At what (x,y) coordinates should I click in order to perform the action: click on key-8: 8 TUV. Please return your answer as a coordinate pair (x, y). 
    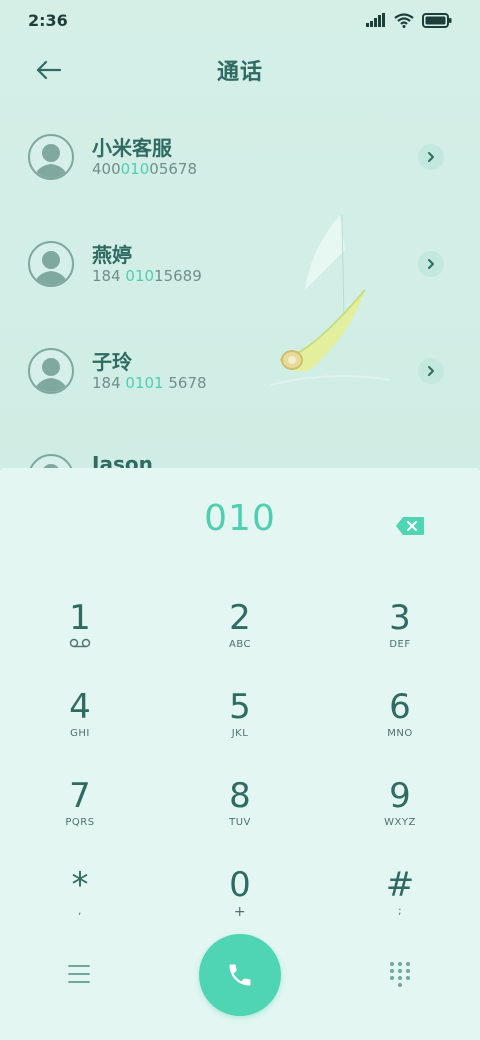
    Looking at the image, I should click on (240, 816).